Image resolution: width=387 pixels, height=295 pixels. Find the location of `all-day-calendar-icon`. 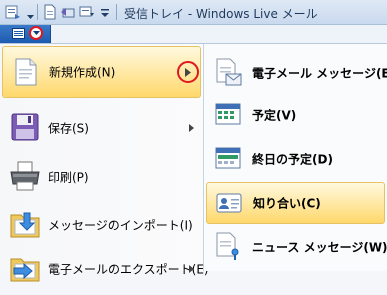

all-day-calendar-icon is located at coordinates (228, 158).